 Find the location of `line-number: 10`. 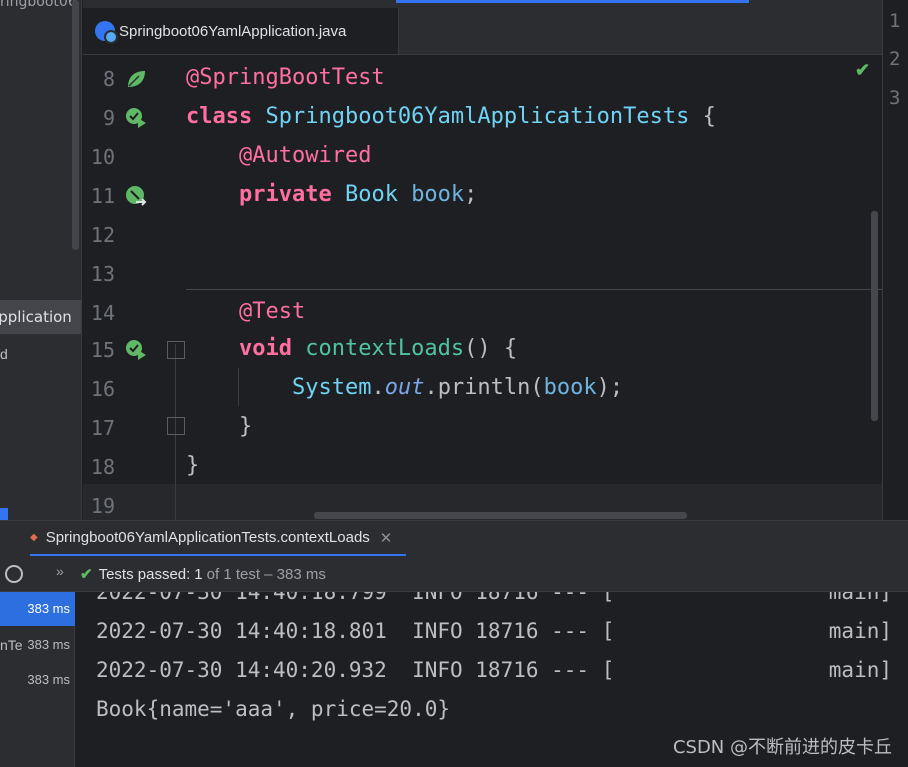

line-number: 10 is located at coordinates (102, 157).